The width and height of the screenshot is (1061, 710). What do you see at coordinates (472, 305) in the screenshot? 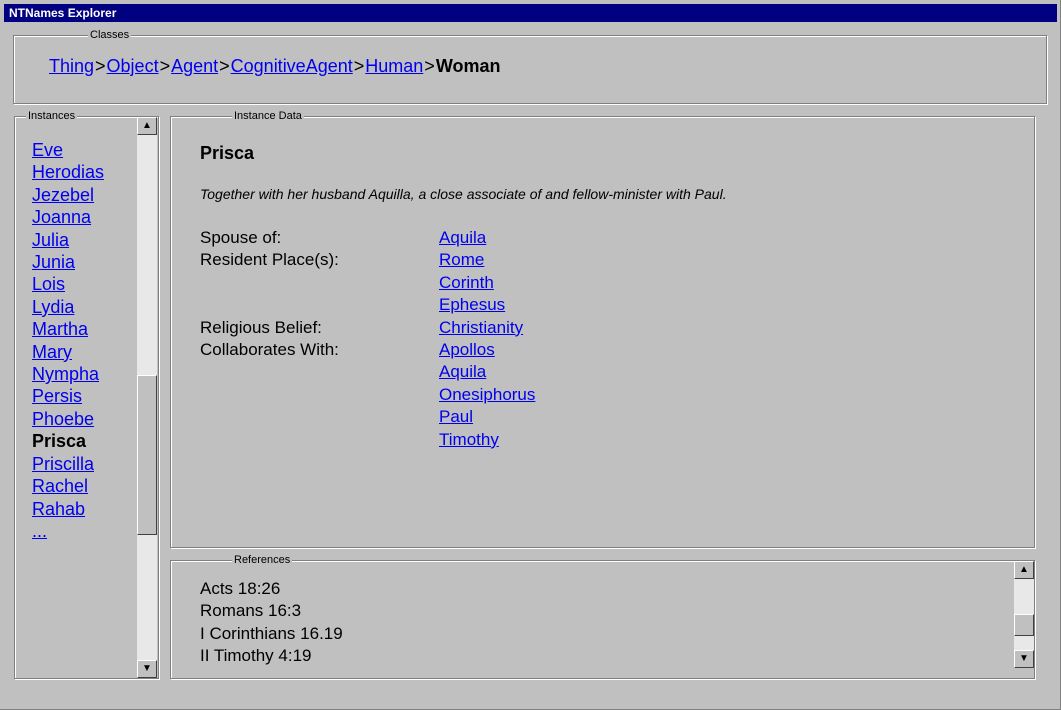
I see `property-link-ephesus: Ephesus` at bounding box center [472, 305].